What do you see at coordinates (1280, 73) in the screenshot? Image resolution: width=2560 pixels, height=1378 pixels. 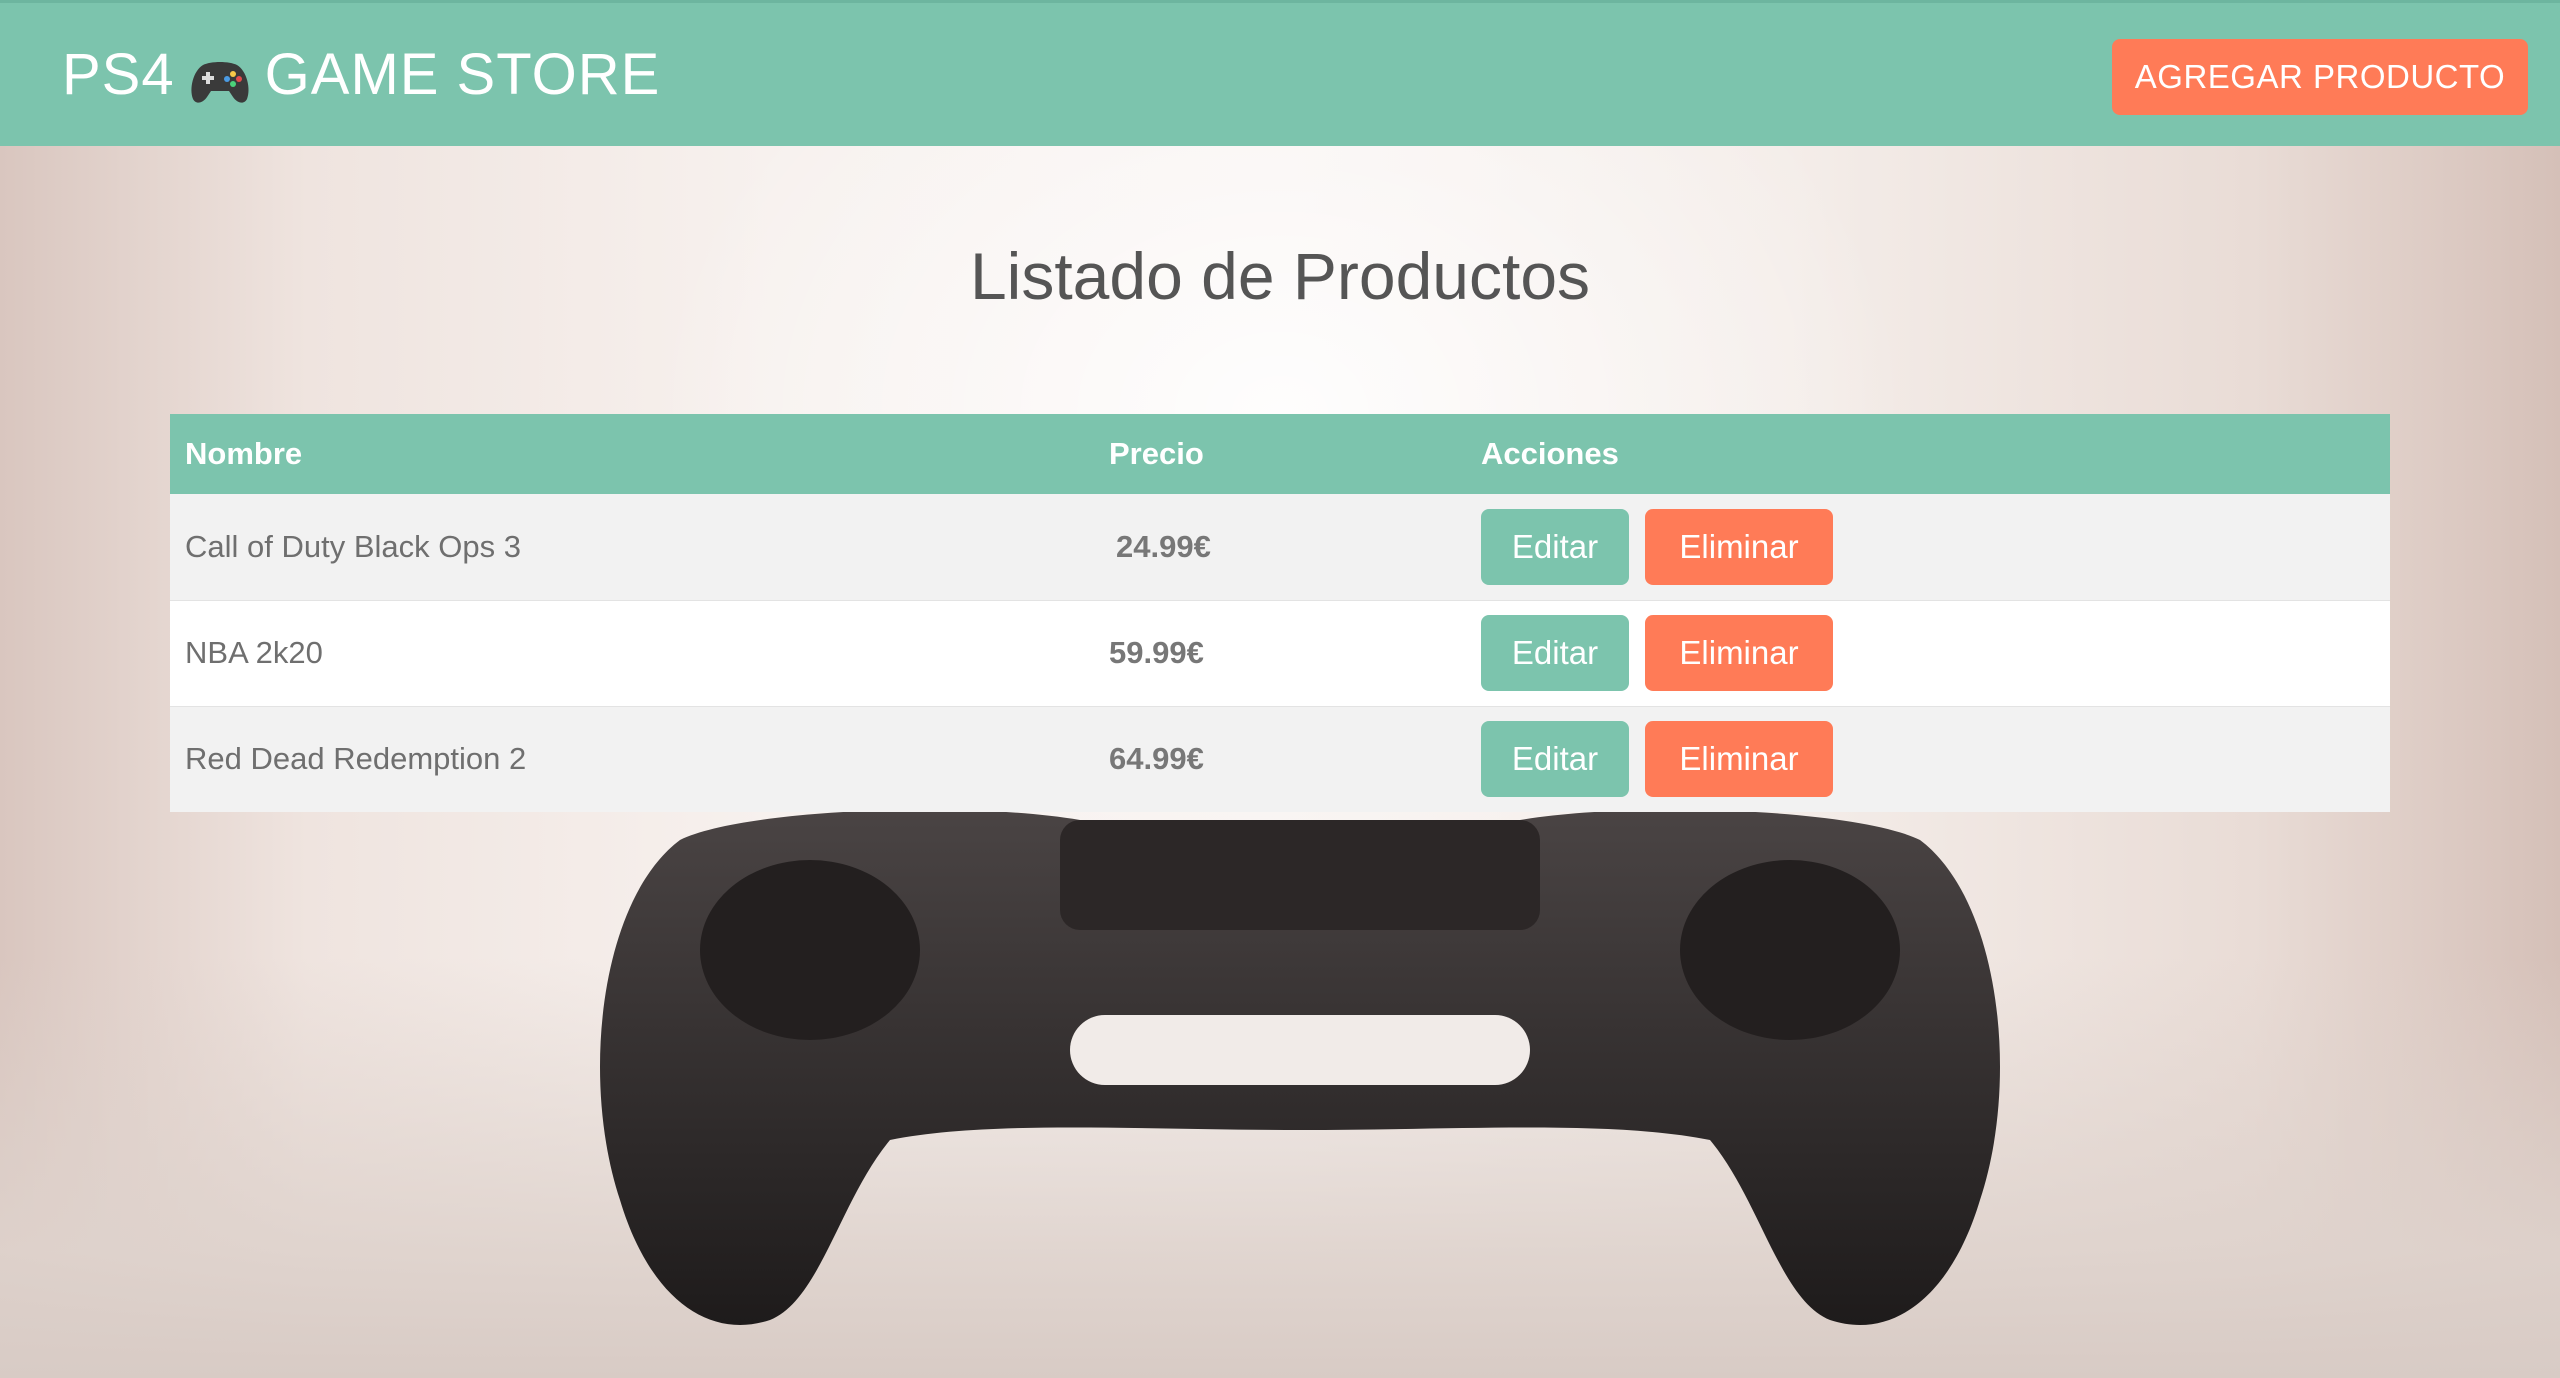 I see `top-navbar: PS4 GAME STORE AGREGAR PRODUCTO` at bounding box center [1280, 73].